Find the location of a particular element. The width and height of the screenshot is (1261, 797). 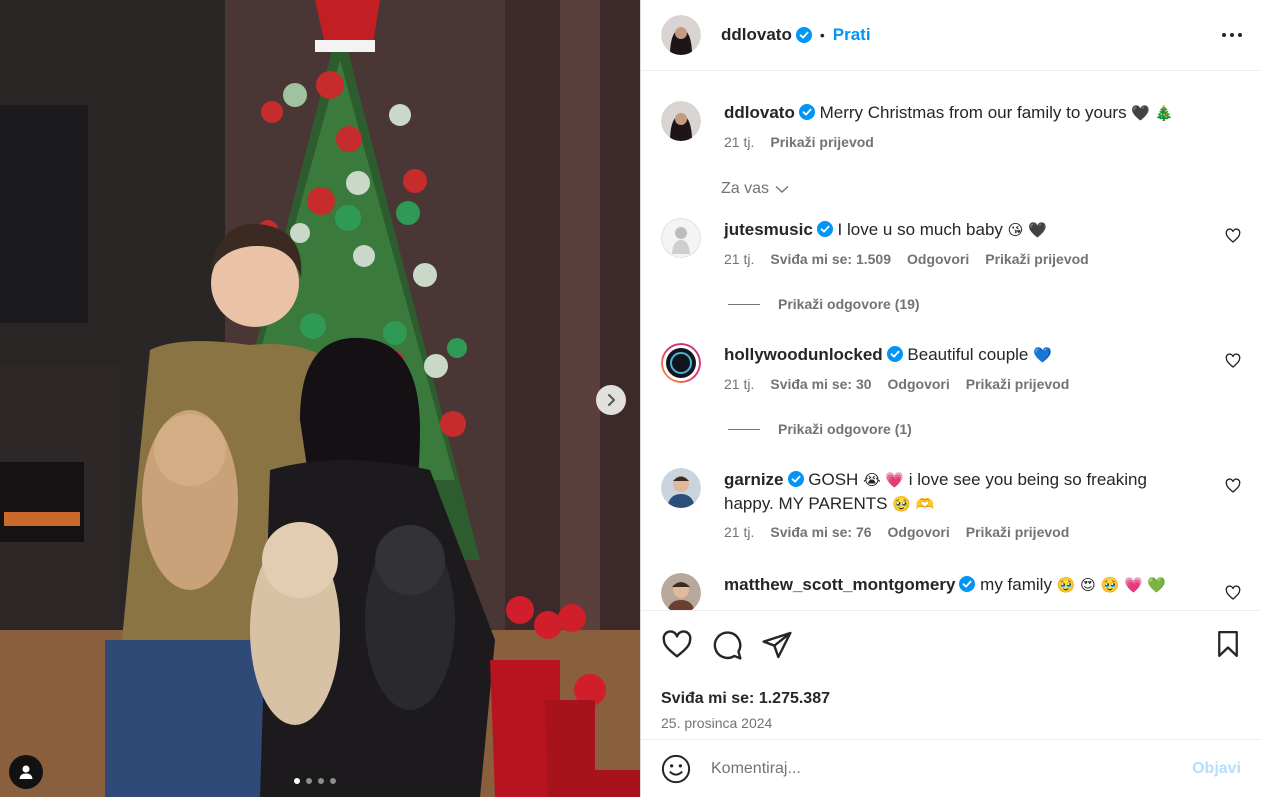

post-comment-button: Objavi is located at coordinates (1216, 769).